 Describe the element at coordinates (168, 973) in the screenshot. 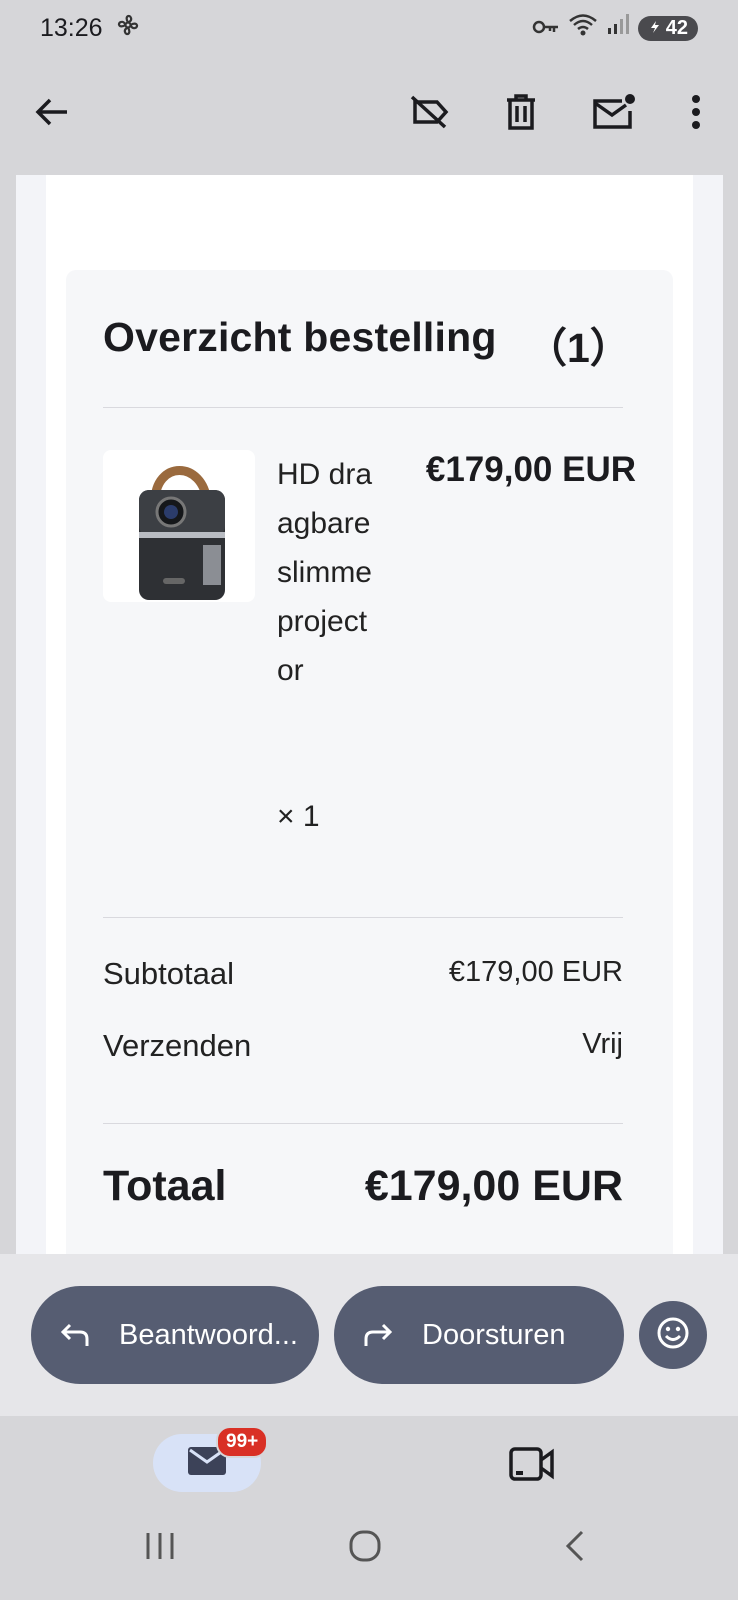

I see `subtotal-label: Subtotaal` at that location.